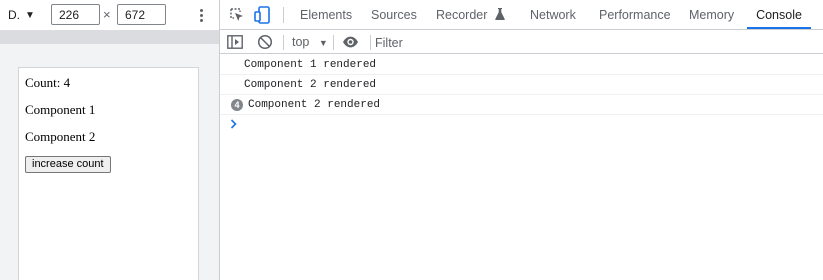 The width and height of the screenshot is (823, 280). I want to click on count-text: Count: 4, so click(48, 82).